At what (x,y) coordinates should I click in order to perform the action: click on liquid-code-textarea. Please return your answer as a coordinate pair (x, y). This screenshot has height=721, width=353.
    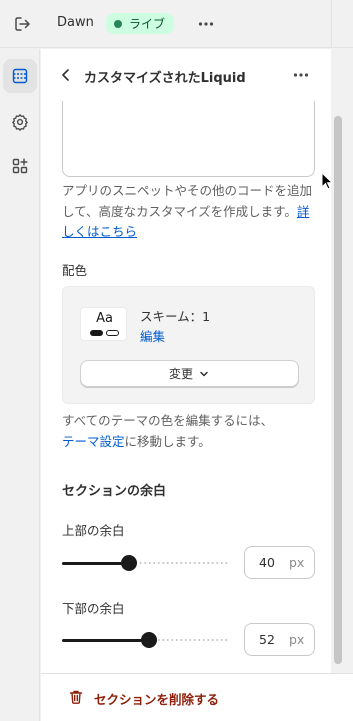
    Looking at the image, I should click on (188, 139).